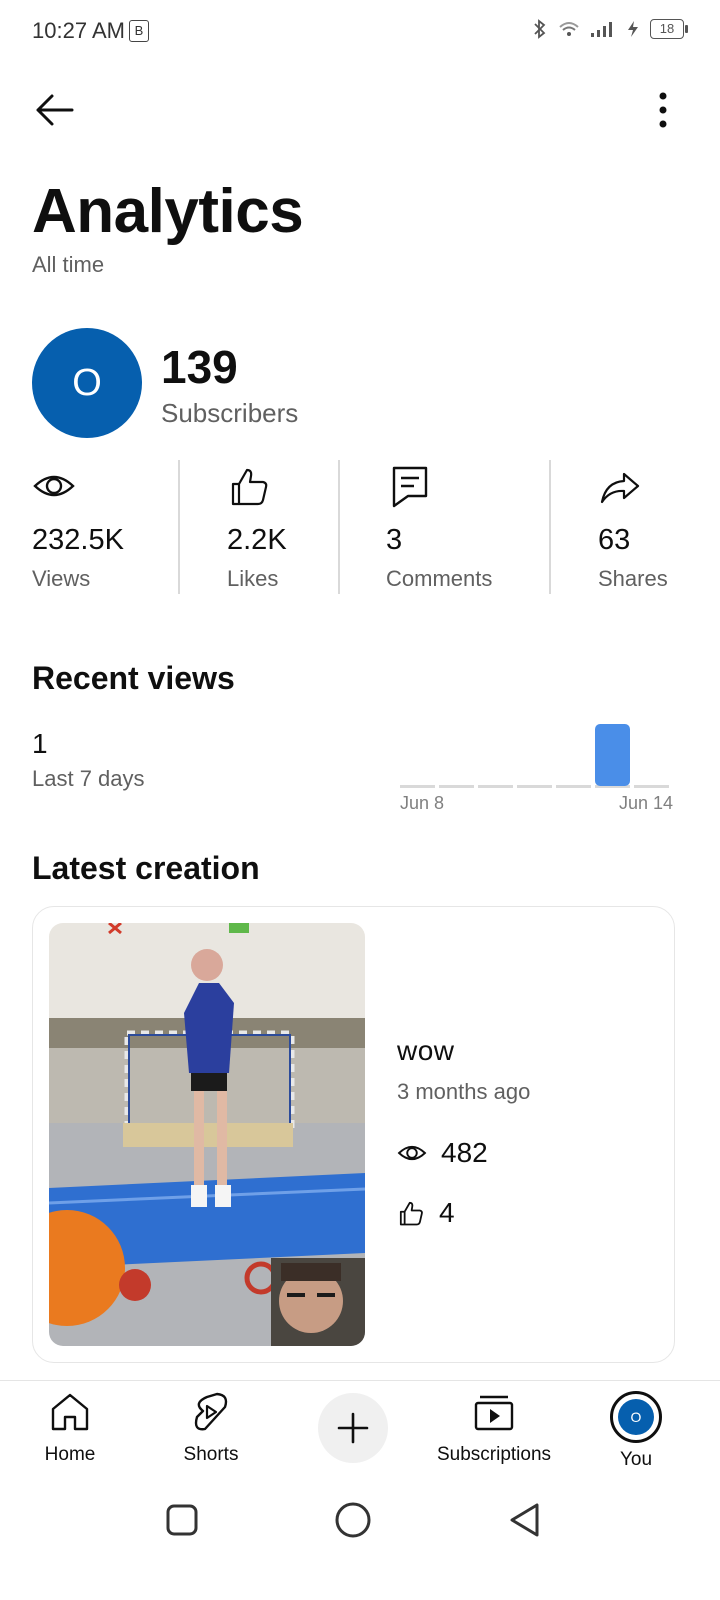 Image resolution: width=720 pixels, height=1600 pixels. What do you see at coordinates (648, 527) in the screenshot?
I see `stat-shares: 63 Shares` at bounding box center [648, 527].